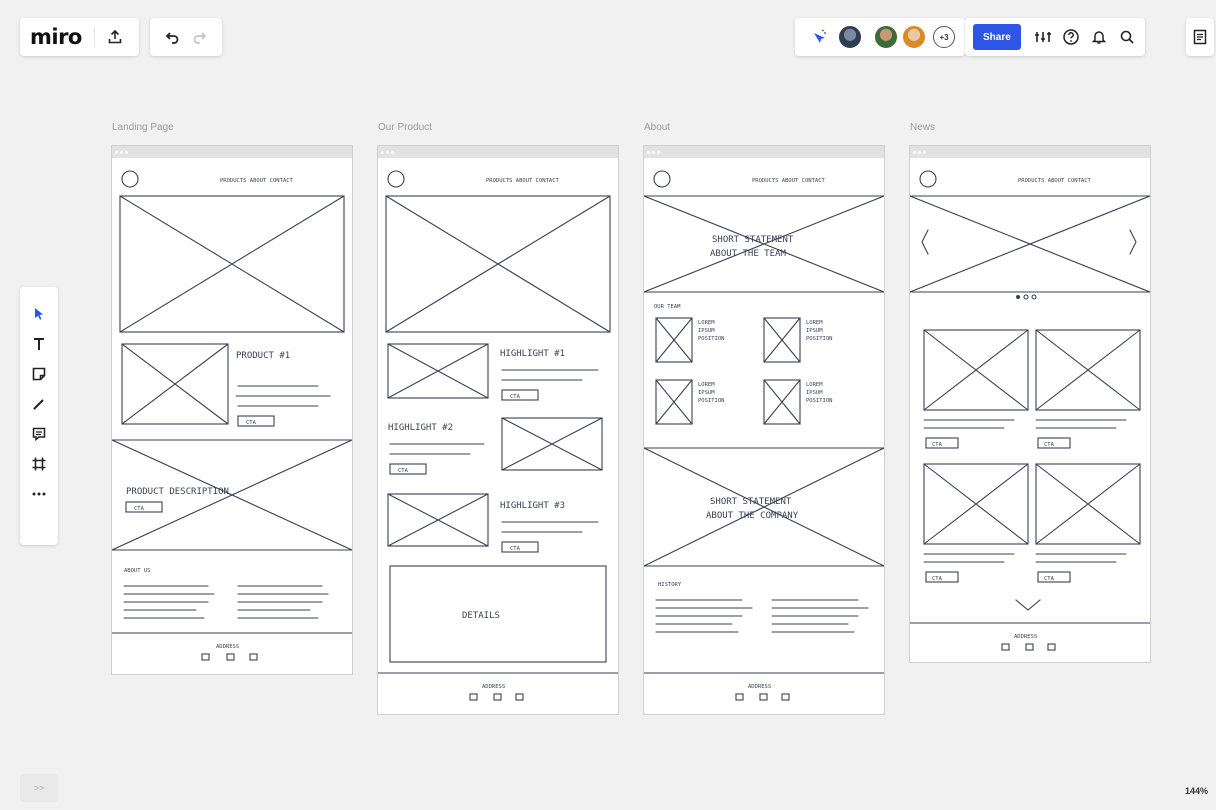 The height and width of the screenshot is (810, 1216). What do you see at coordinates (39, 434) in the screenshot?
I see `comment-icon` at bounding box center [39, 434].